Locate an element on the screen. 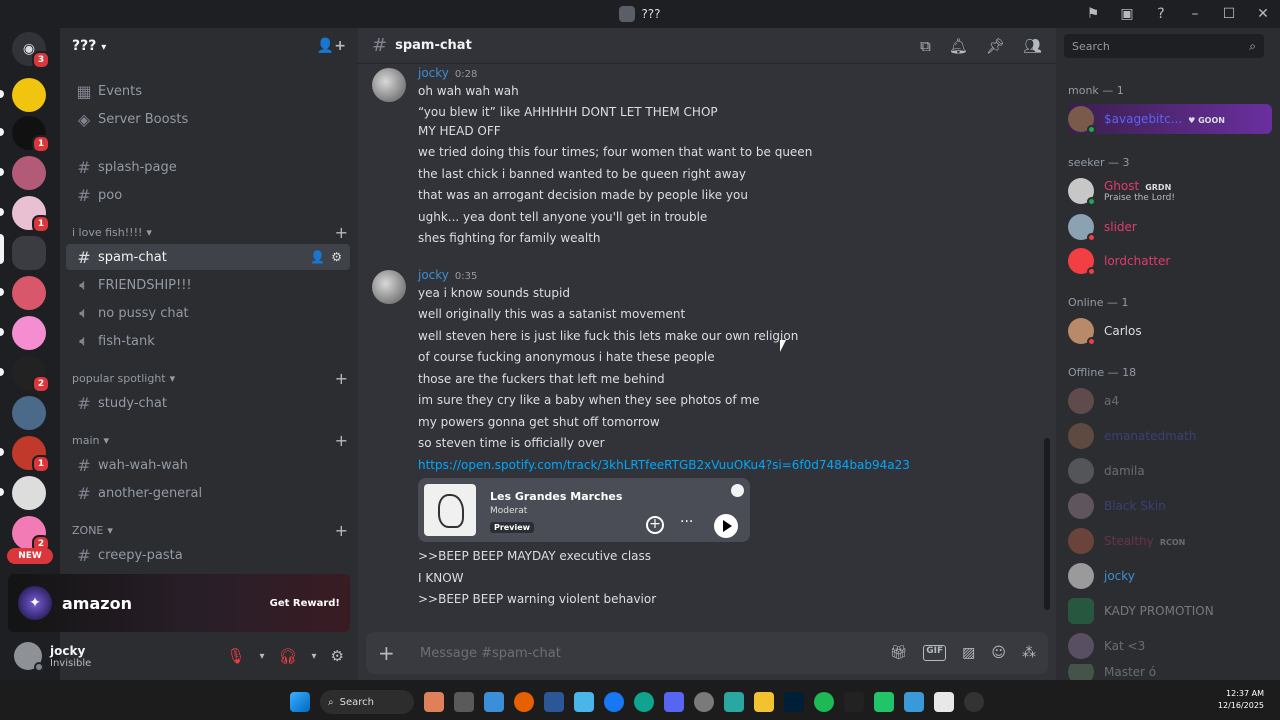  guild-header: ??? ▾ 👤+ is located at coordinates (209, 46).